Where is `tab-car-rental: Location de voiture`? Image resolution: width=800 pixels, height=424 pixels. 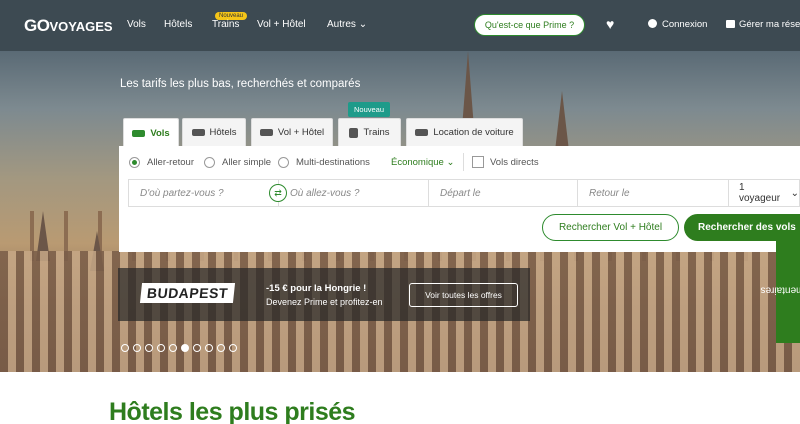
tab-car-rental: Location de voiture is located at coordinates (464, 132).